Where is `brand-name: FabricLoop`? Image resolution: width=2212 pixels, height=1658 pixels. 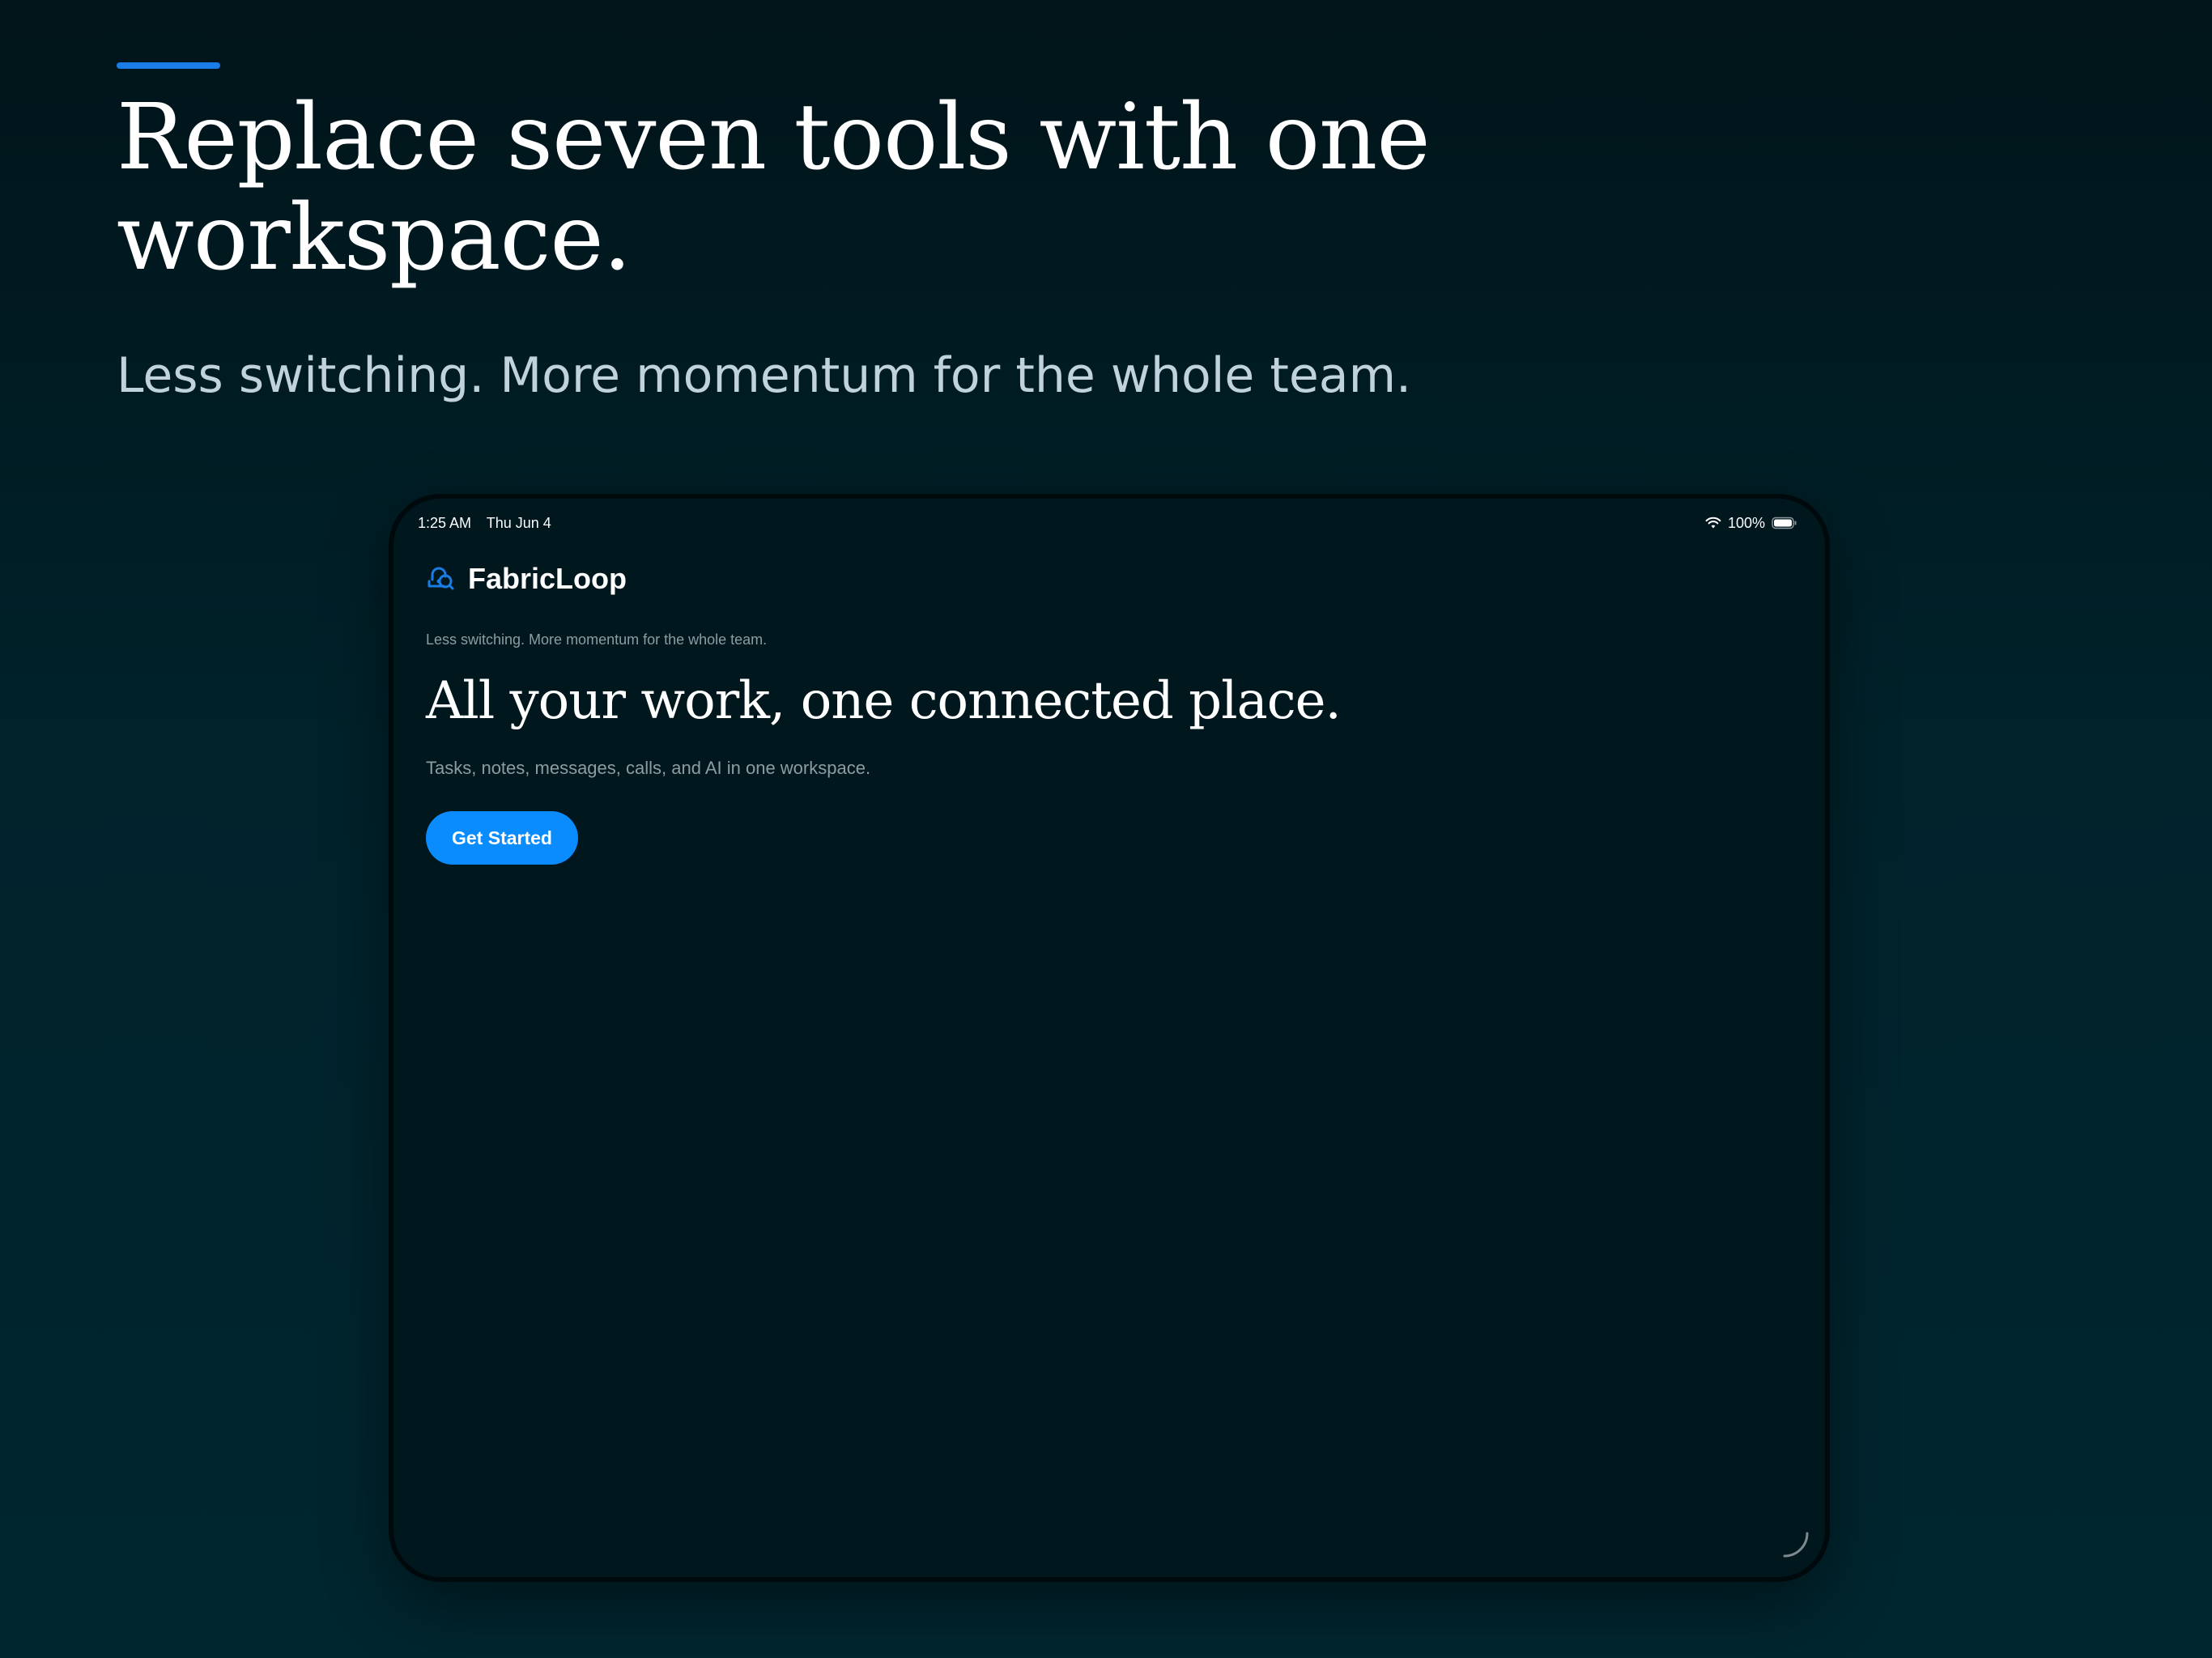 brand-name: FabricLoop is located at coordinates (548, 578).